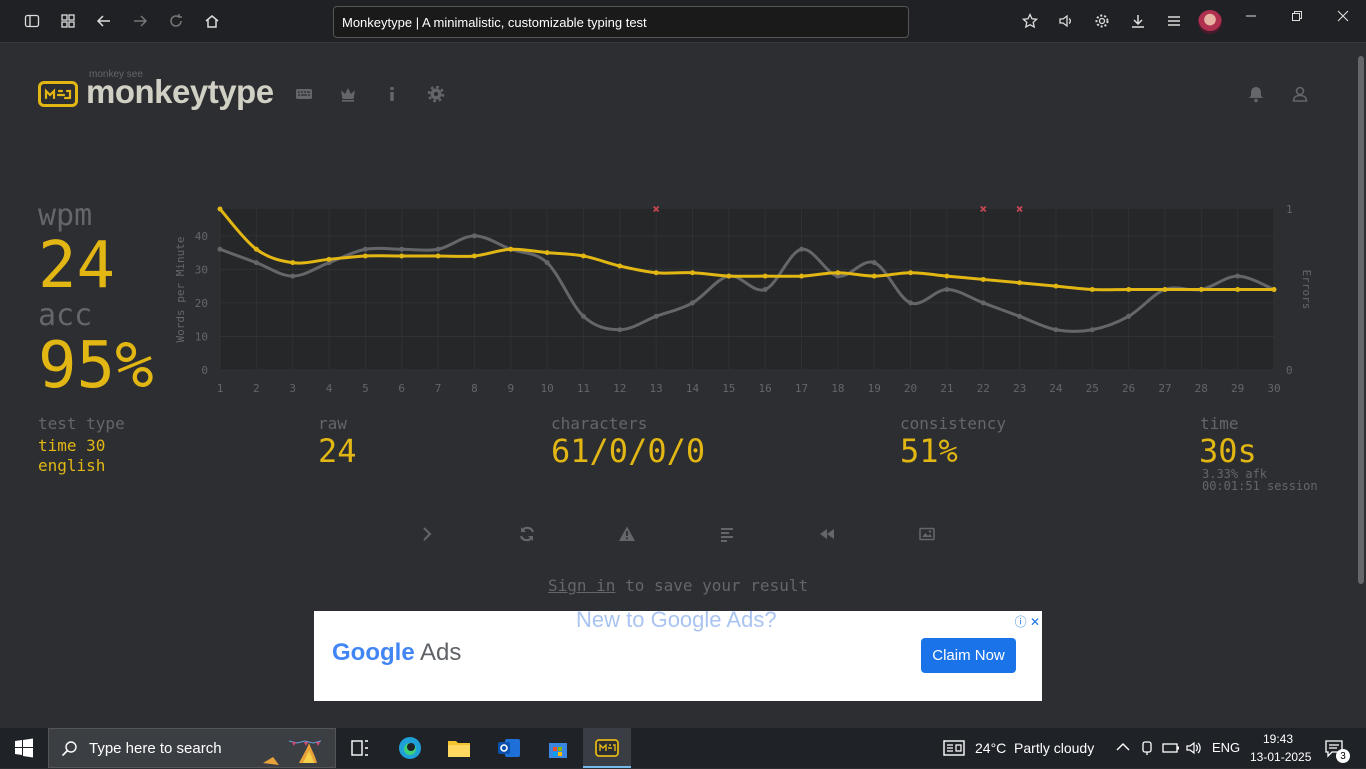 The width and height of the screenshot is (1366, 769). I want to click on claim-now-button: Claim Now, so click(968, 655).